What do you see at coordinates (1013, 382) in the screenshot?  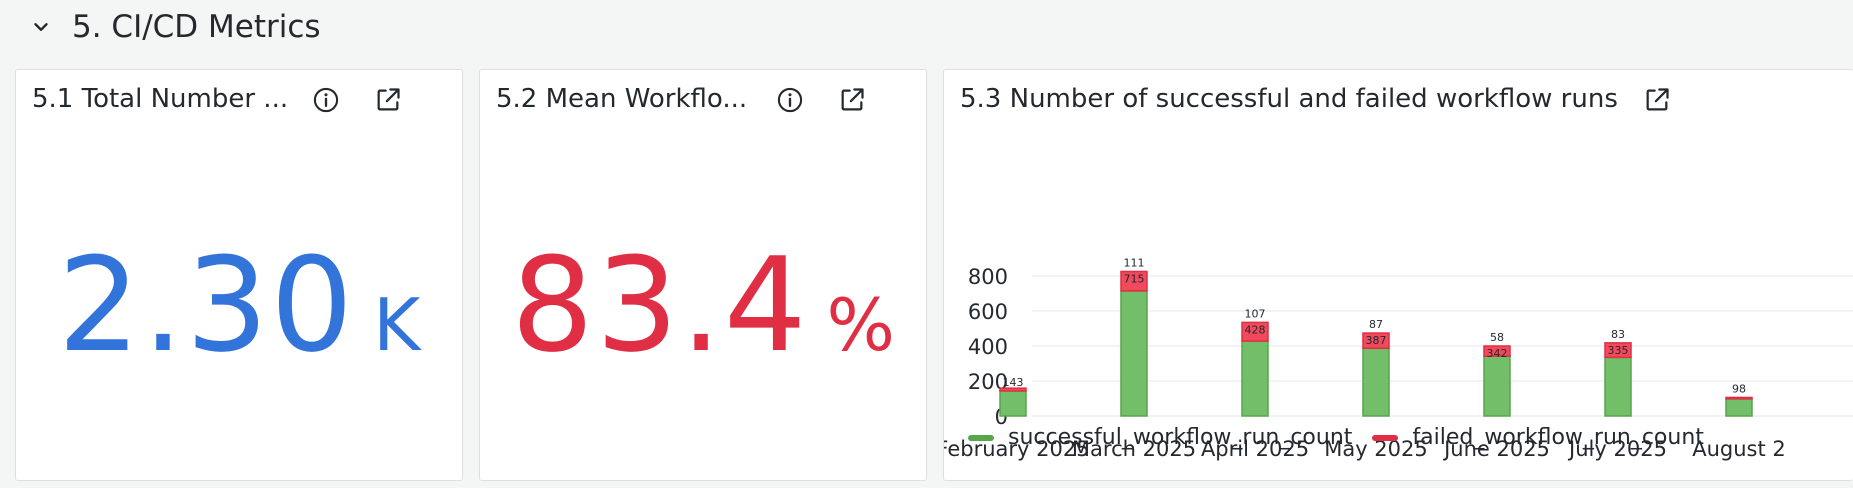 I see `data-label-successful: 143` at bounding box center [1013, 382].